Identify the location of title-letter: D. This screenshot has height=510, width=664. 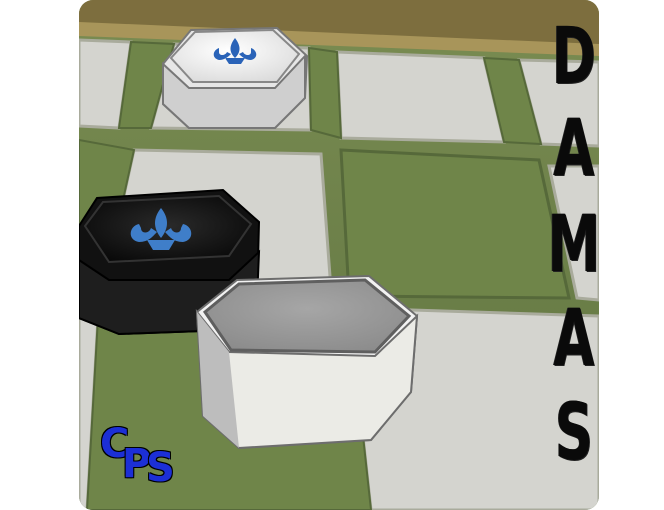
(574, 57).